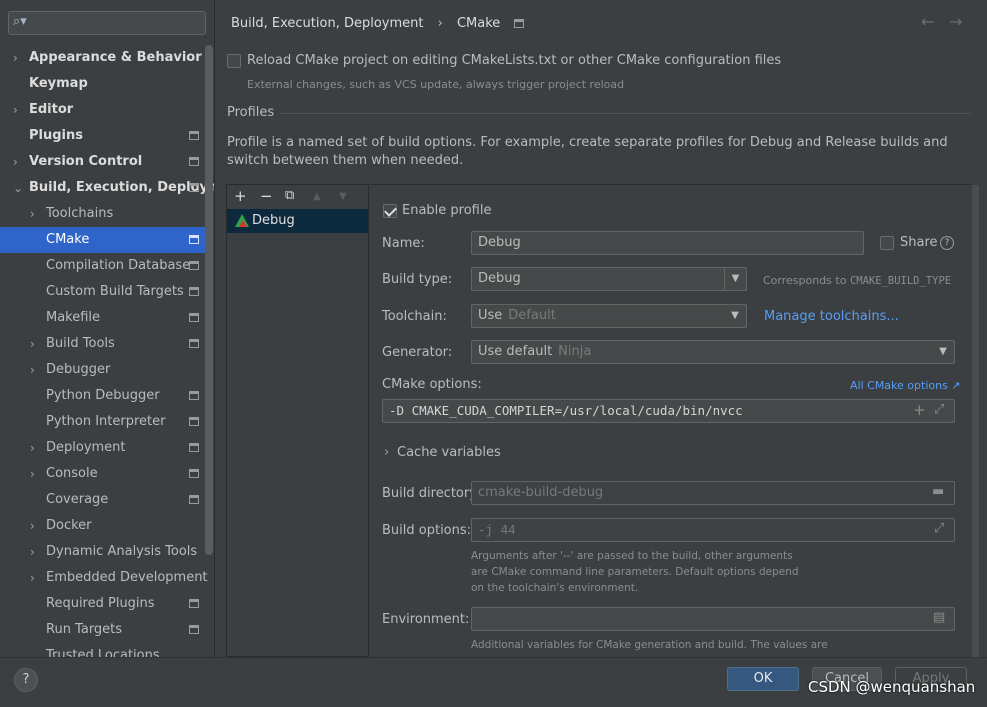  What do you see at coordinates (667, 243) in the screenshot?
I see `name-field: Debug` at bounding box center [667, 243].